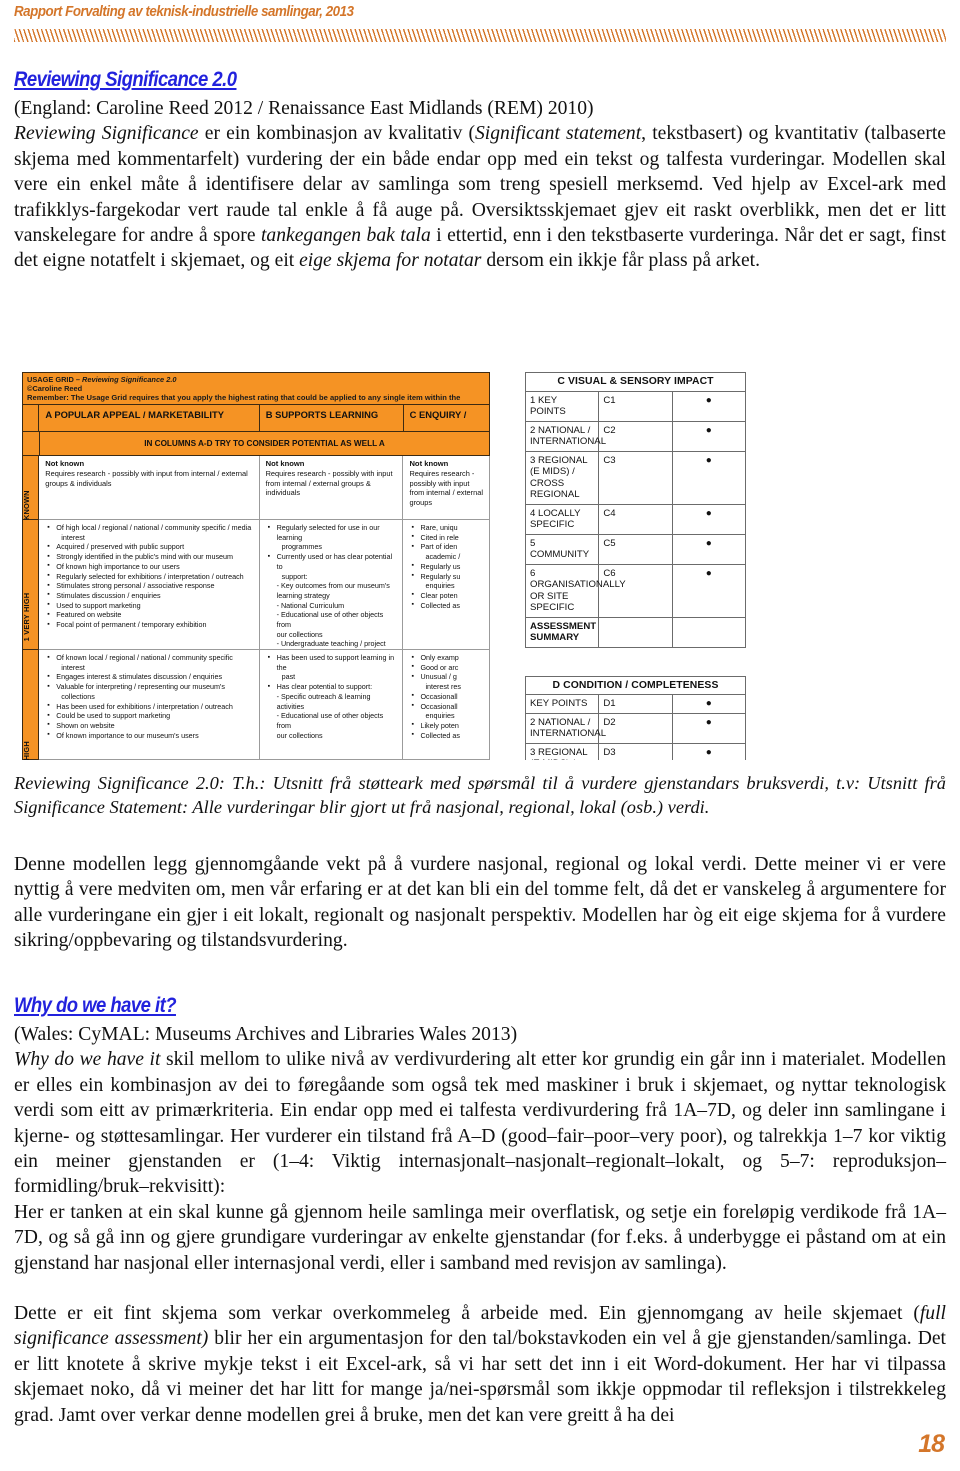  What do you see at coordinates (31, 497) in the screenshot?
I see `usage-grid-row-label-unknown: 0 UNKNOWN` at bounding box center [31, 497].